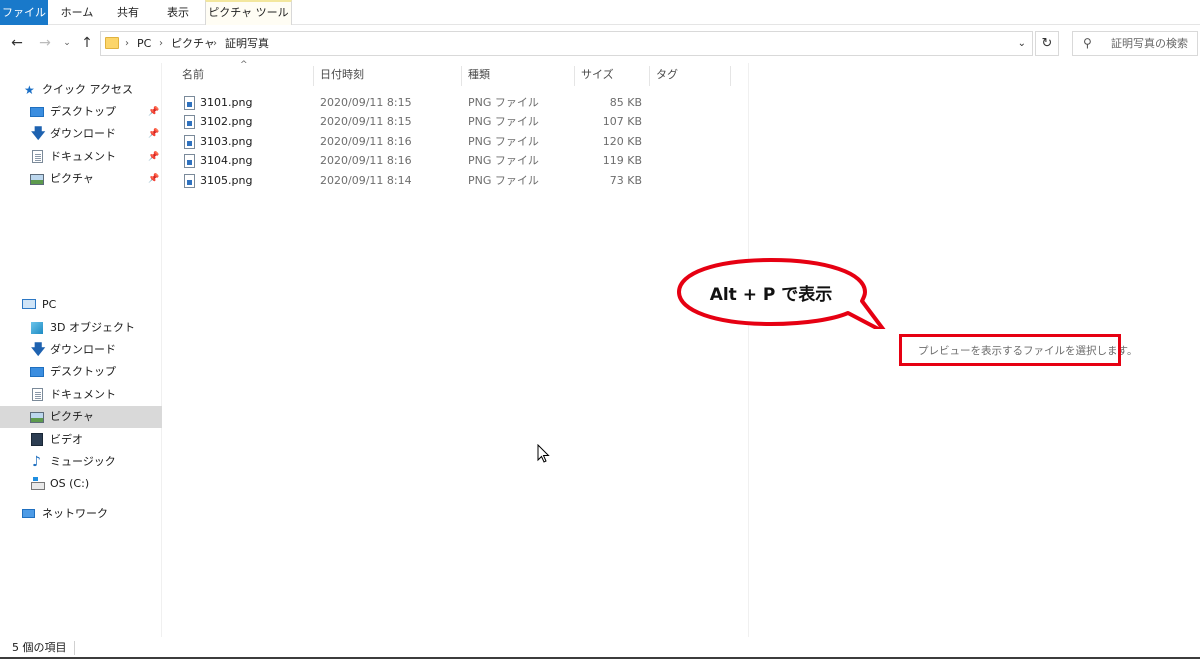 The width and height of the screenshot is (1200, 659). I want to click on file-date: 2020/09/11 8:15, so click(366, 102).